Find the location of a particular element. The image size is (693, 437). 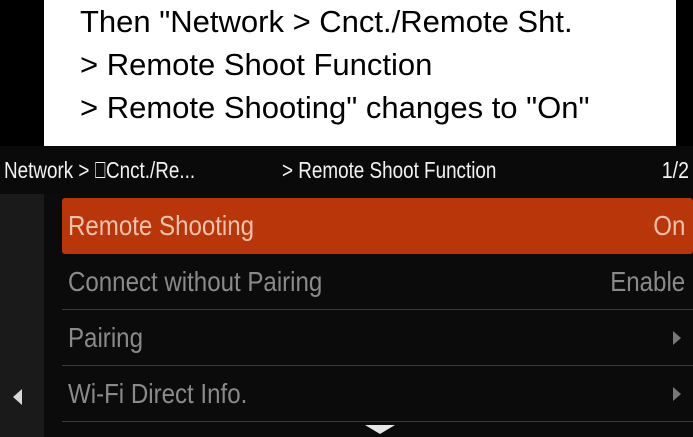

menu-item-label: Pairing is located at coordinates (105, 337).